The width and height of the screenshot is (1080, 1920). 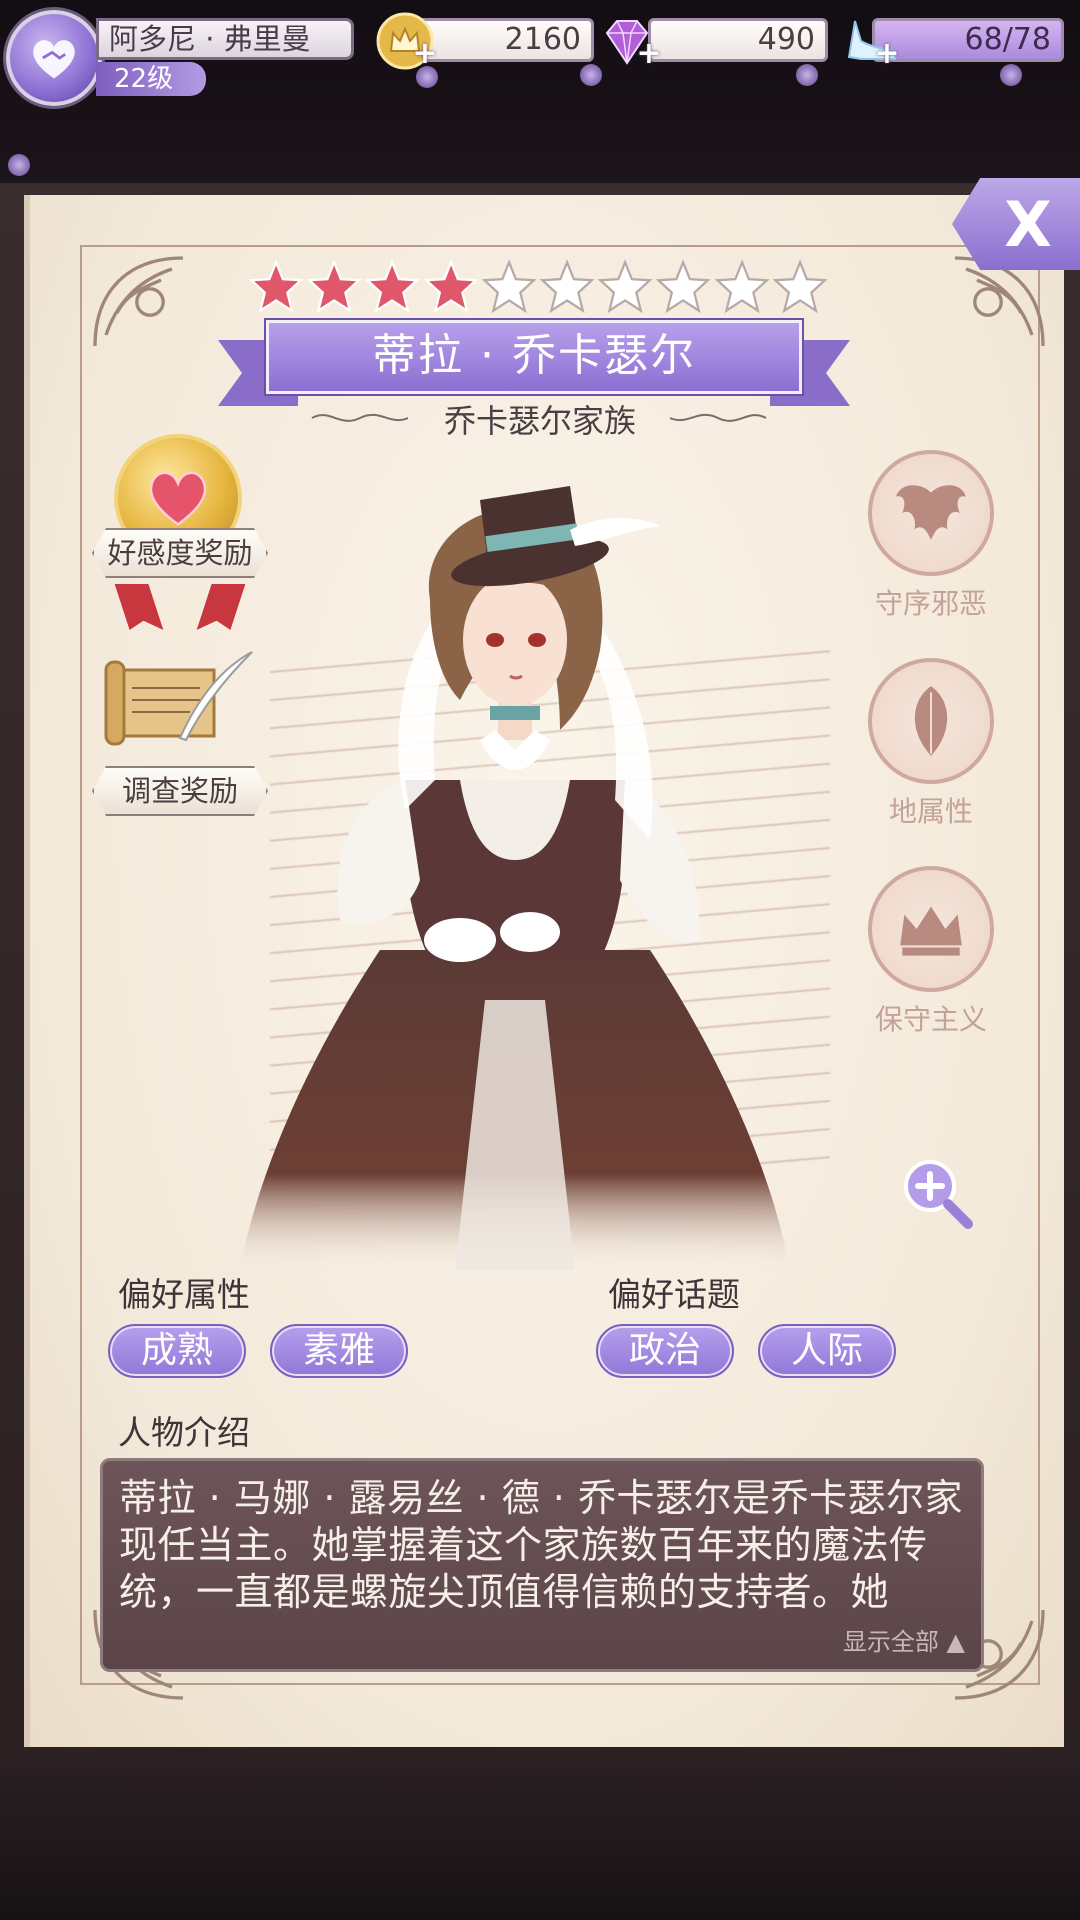 What do you see at coordinates (931, 513) in the screenshot?
I see `bat-wings-icon` at bounding box center [931, 513].